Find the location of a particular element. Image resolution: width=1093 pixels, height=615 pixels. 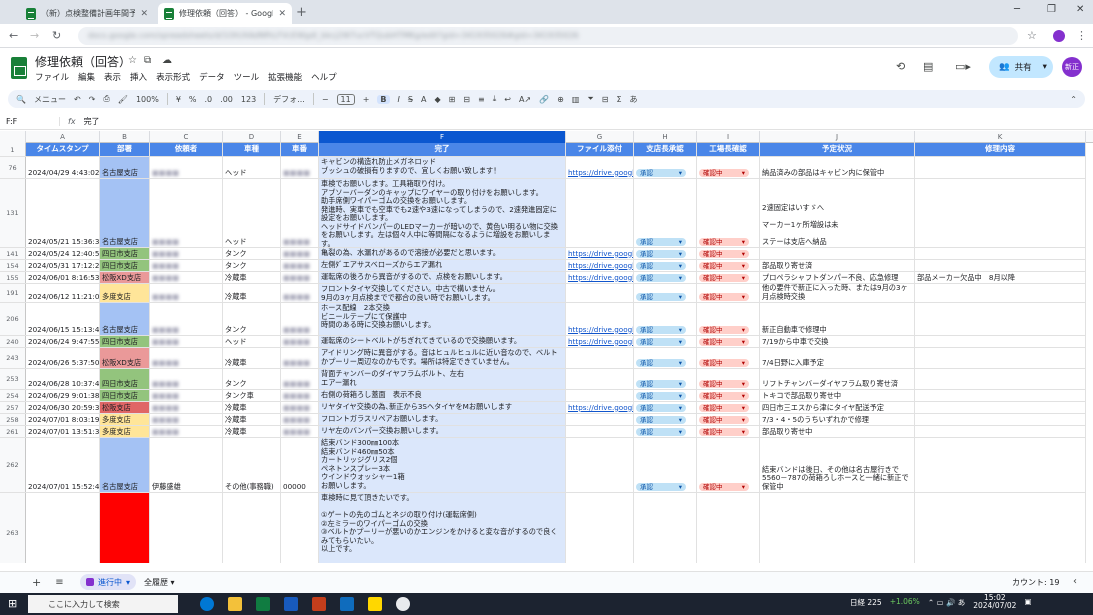

column-header-d: D is located at coordinates (252, 137).